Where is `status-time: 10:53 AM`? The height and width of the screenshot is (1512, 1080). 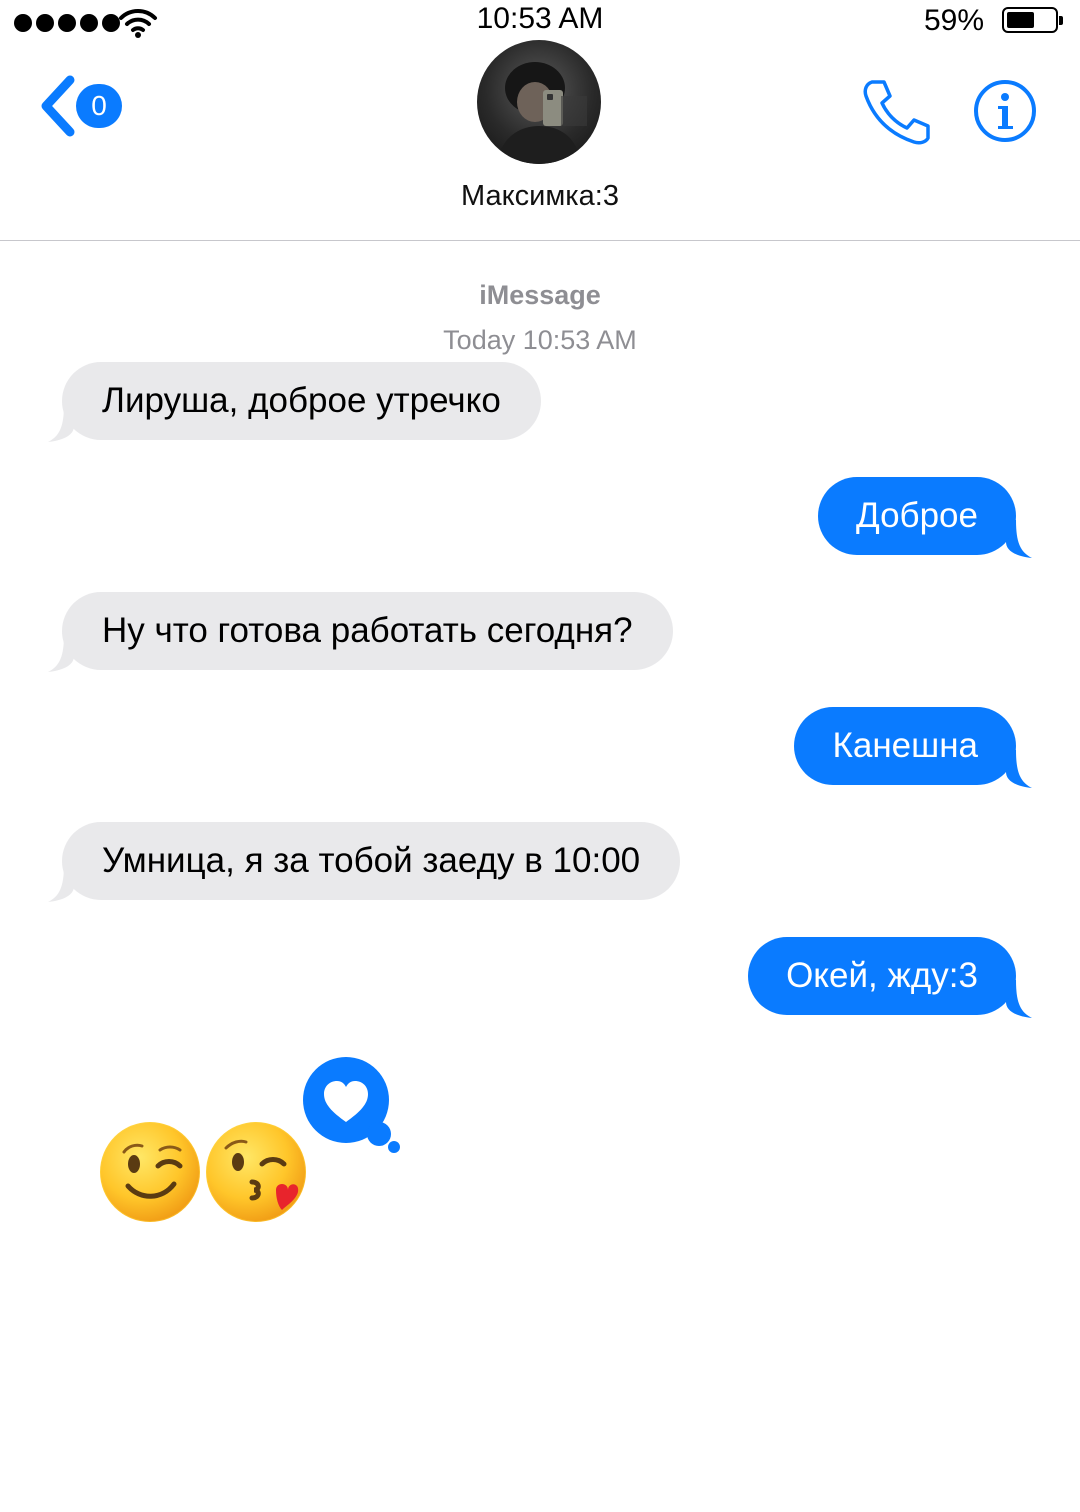
status-time: 10:53 AM is located at coordinates (540, 18).